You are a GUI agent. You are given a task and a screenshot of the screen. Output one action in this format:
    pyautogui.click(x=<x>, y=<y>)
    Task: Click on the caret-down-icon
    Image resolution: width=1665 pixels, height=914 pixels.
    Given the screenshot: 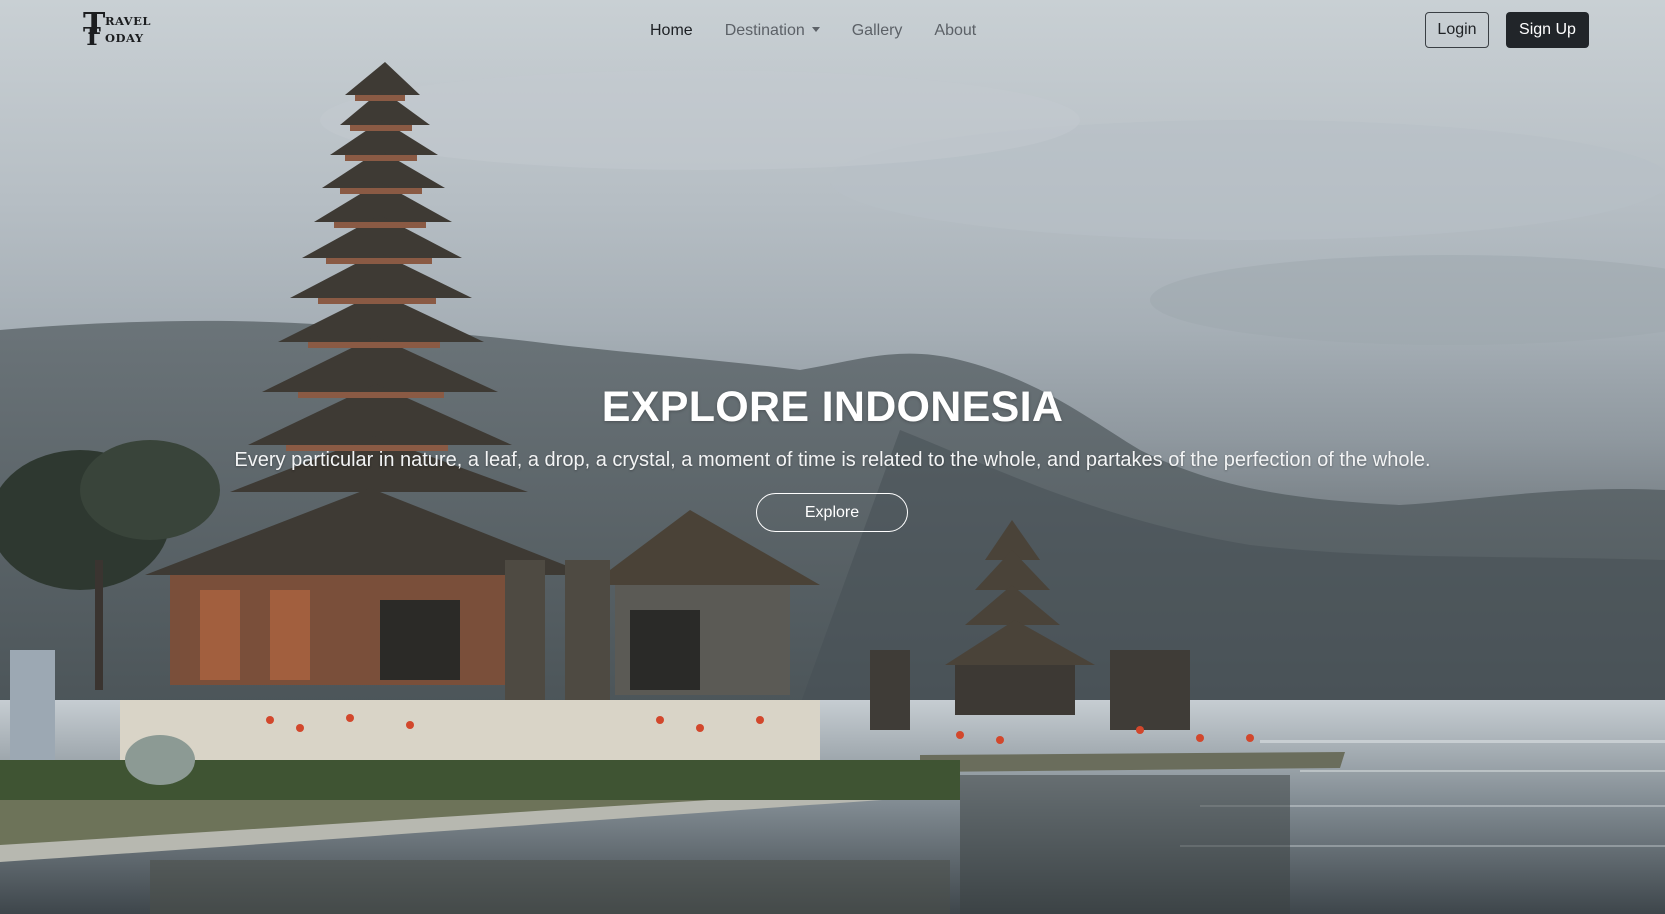 What is the action you would take?
    pyautogui.click(x=815, y=29)
    